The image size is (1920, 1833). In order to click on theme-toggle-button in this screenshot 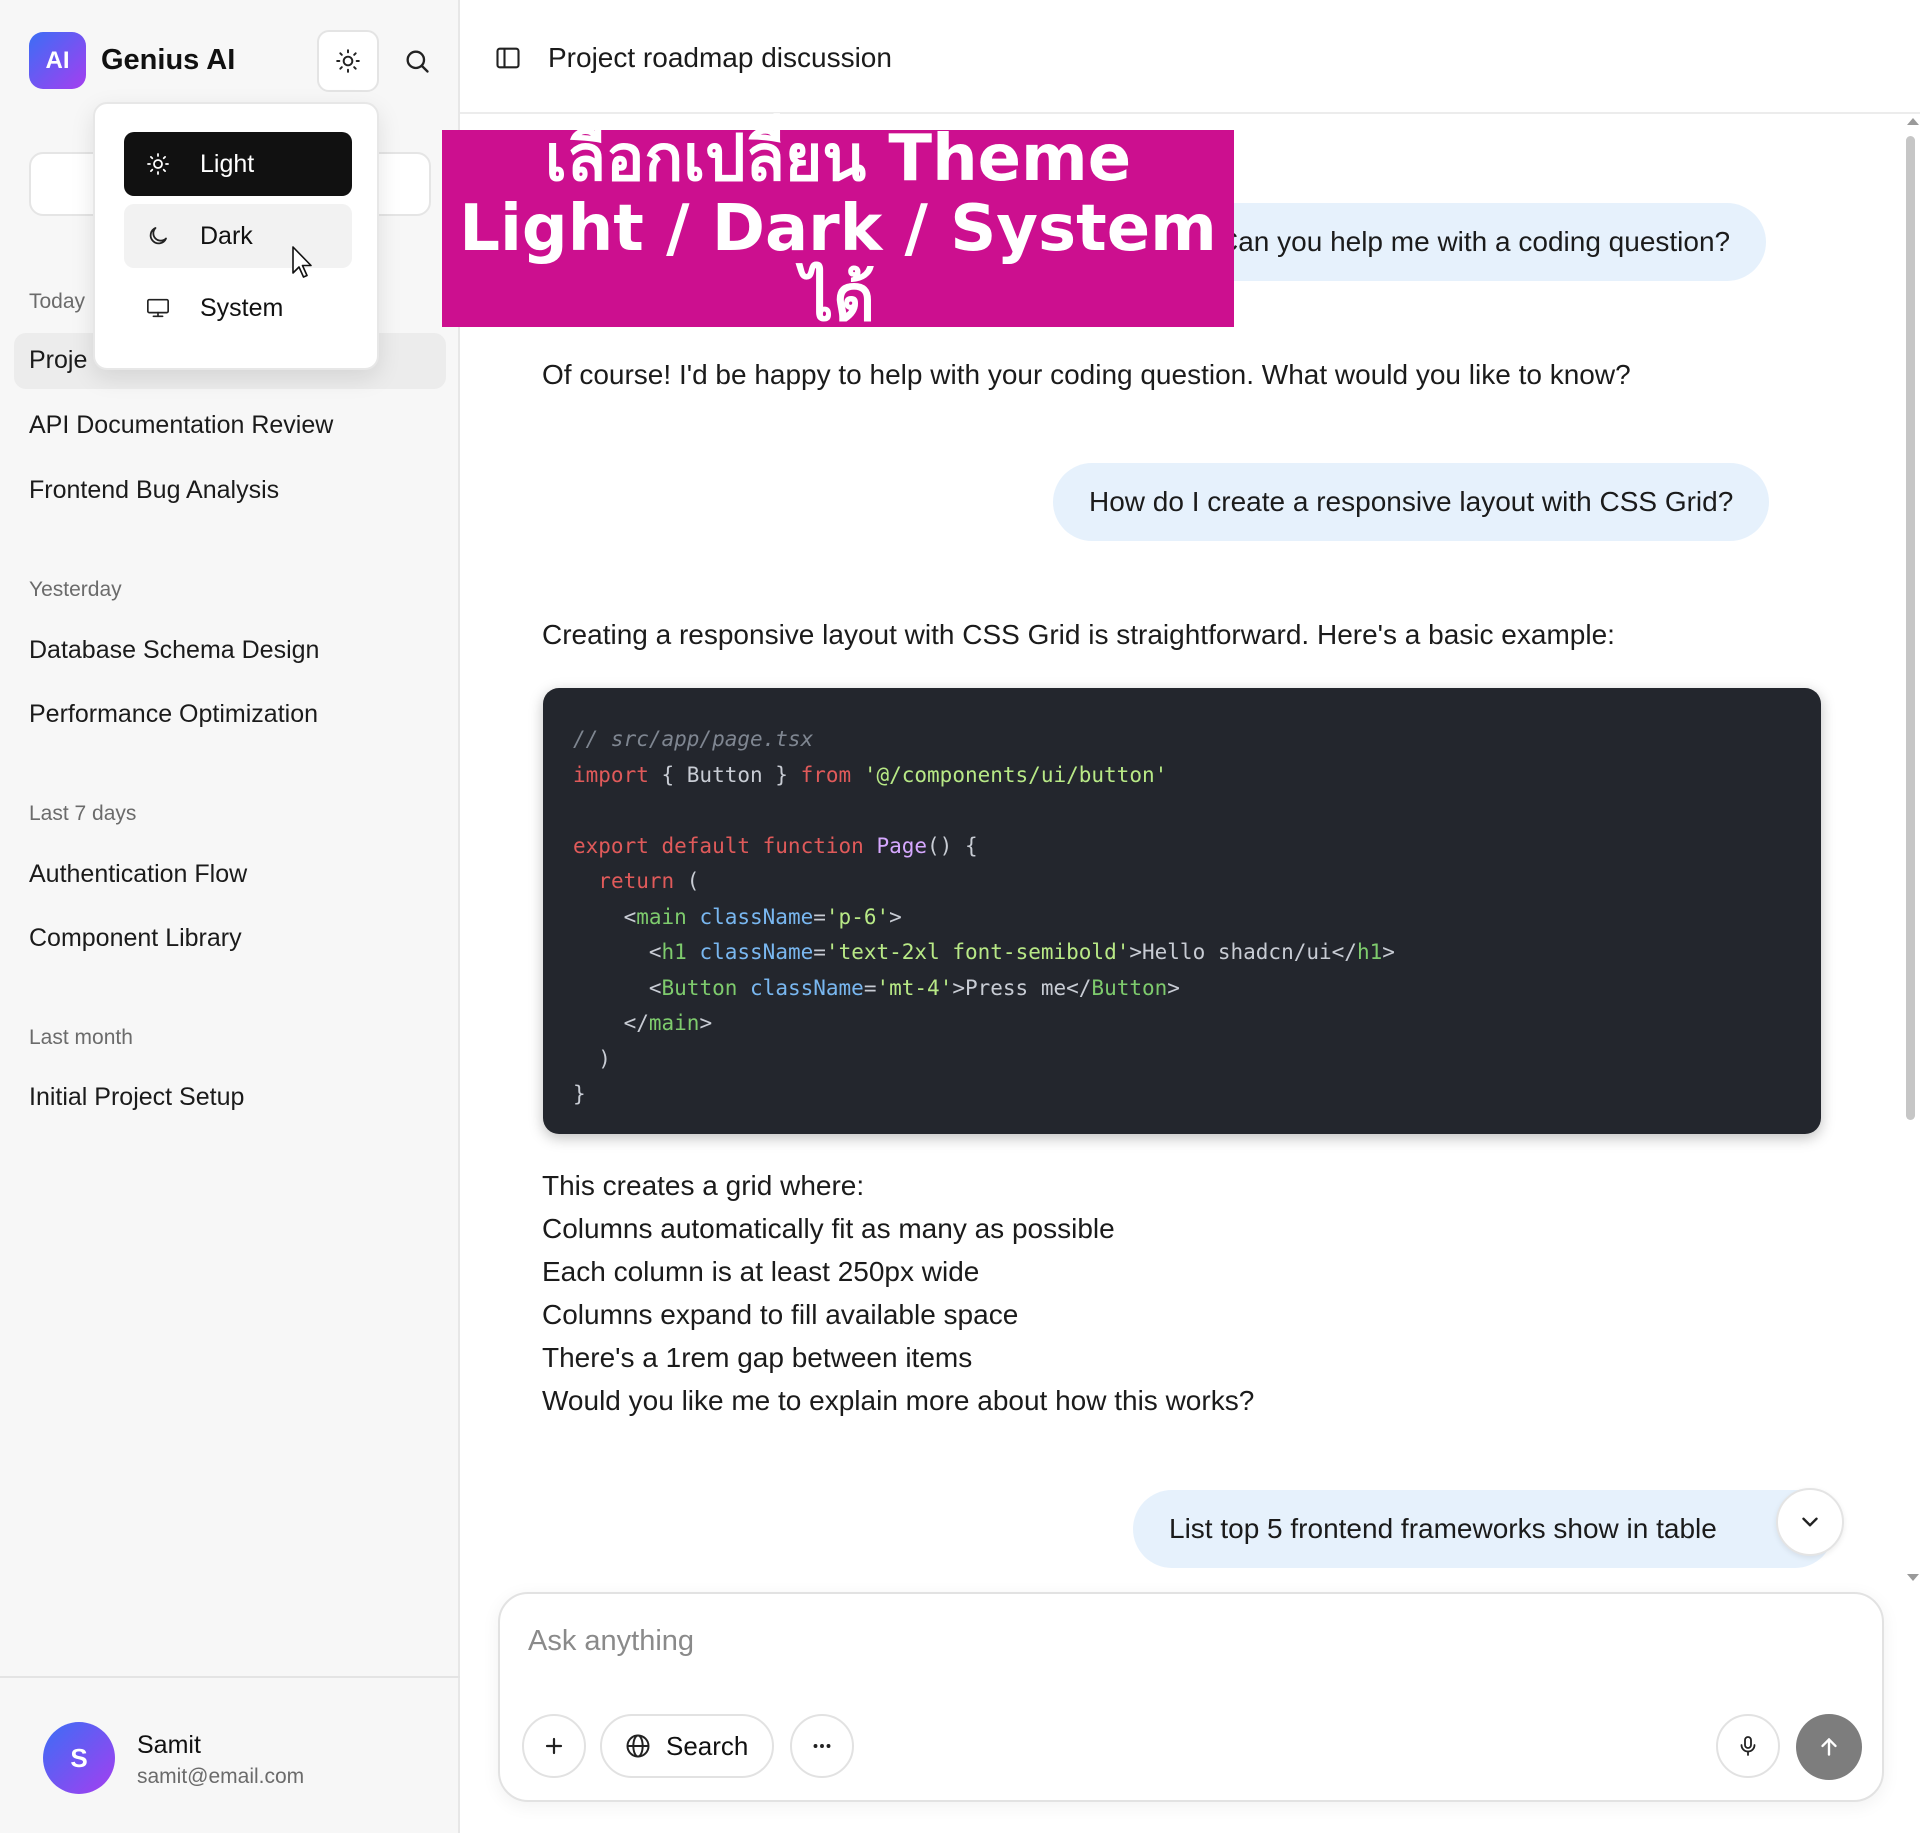, I will do `click(348, 61)`.